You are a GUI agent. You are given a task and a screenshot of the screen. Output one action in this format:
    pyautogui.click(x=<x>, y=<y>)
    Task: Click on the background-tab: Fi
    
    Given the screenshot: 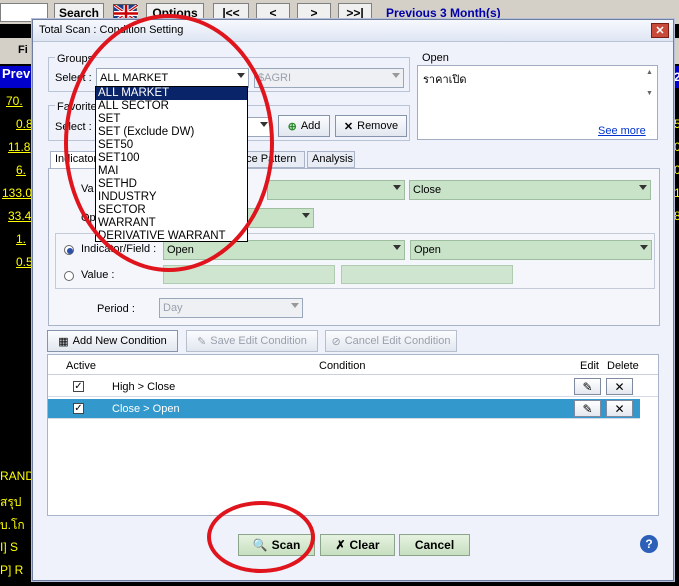 What is the action you would take?
    pyautogui.click(x=23, y=50)
    